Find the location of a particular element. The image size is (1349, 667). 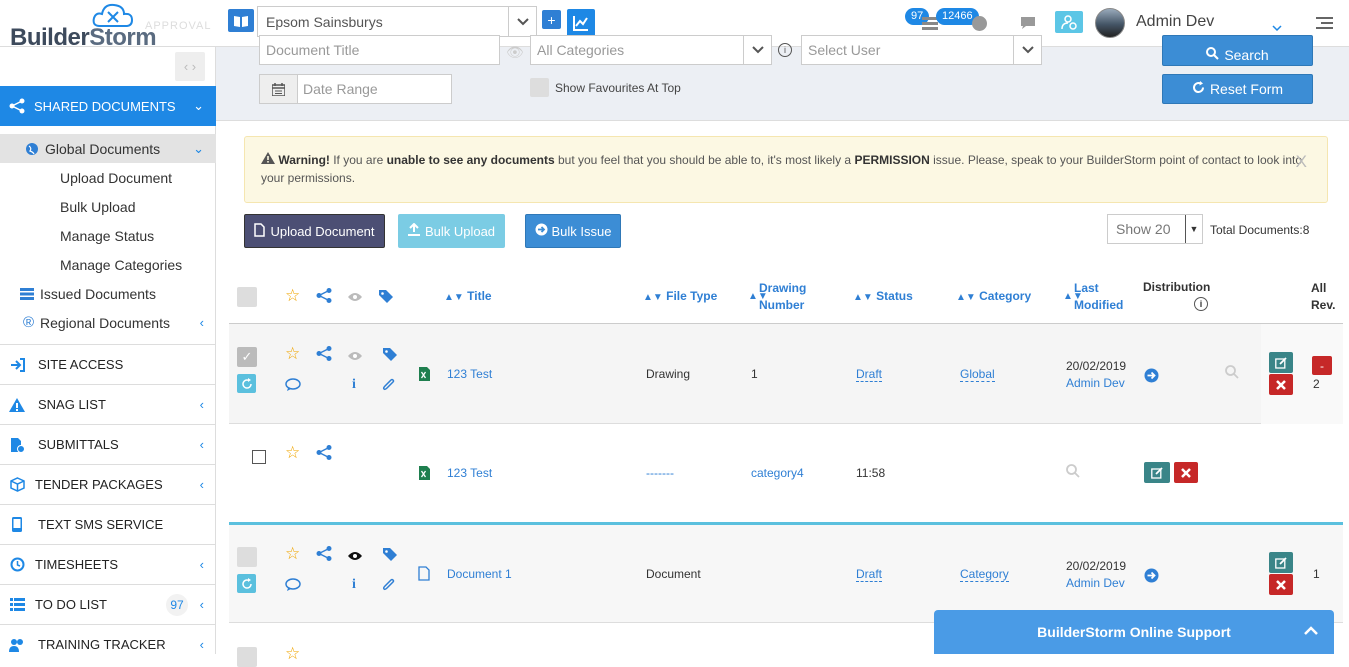

chevron-down-icon is located at coordinates (522, 21).